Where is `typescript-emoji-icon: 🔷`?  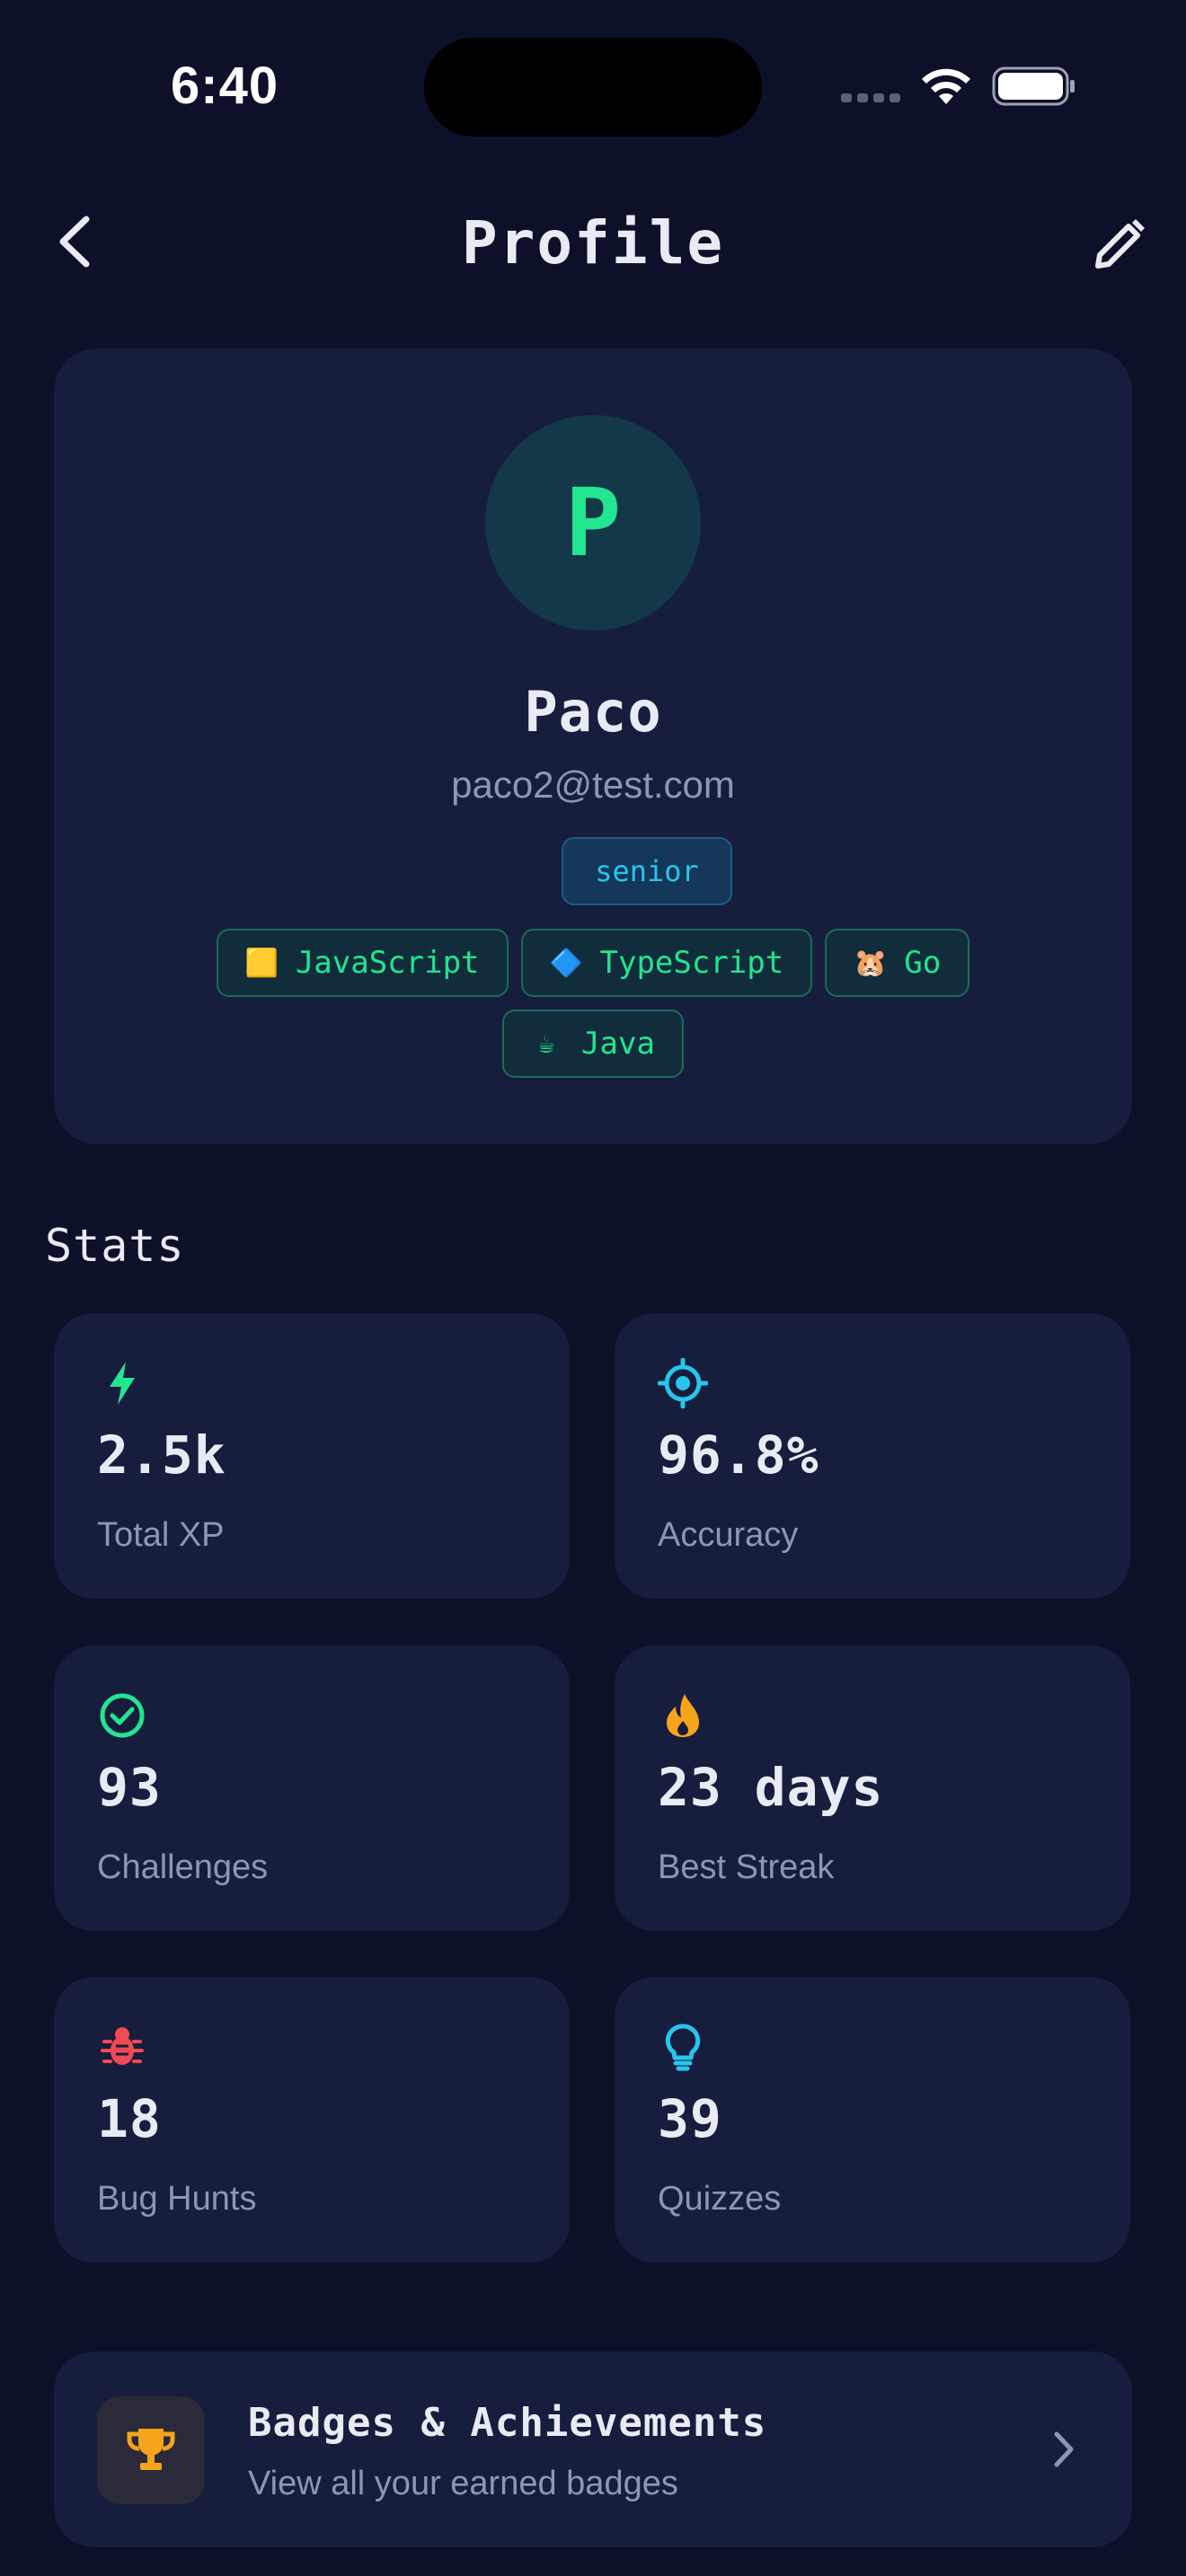
typescript-emoji-icon: 🔷 is located at coordinates (566, 963).